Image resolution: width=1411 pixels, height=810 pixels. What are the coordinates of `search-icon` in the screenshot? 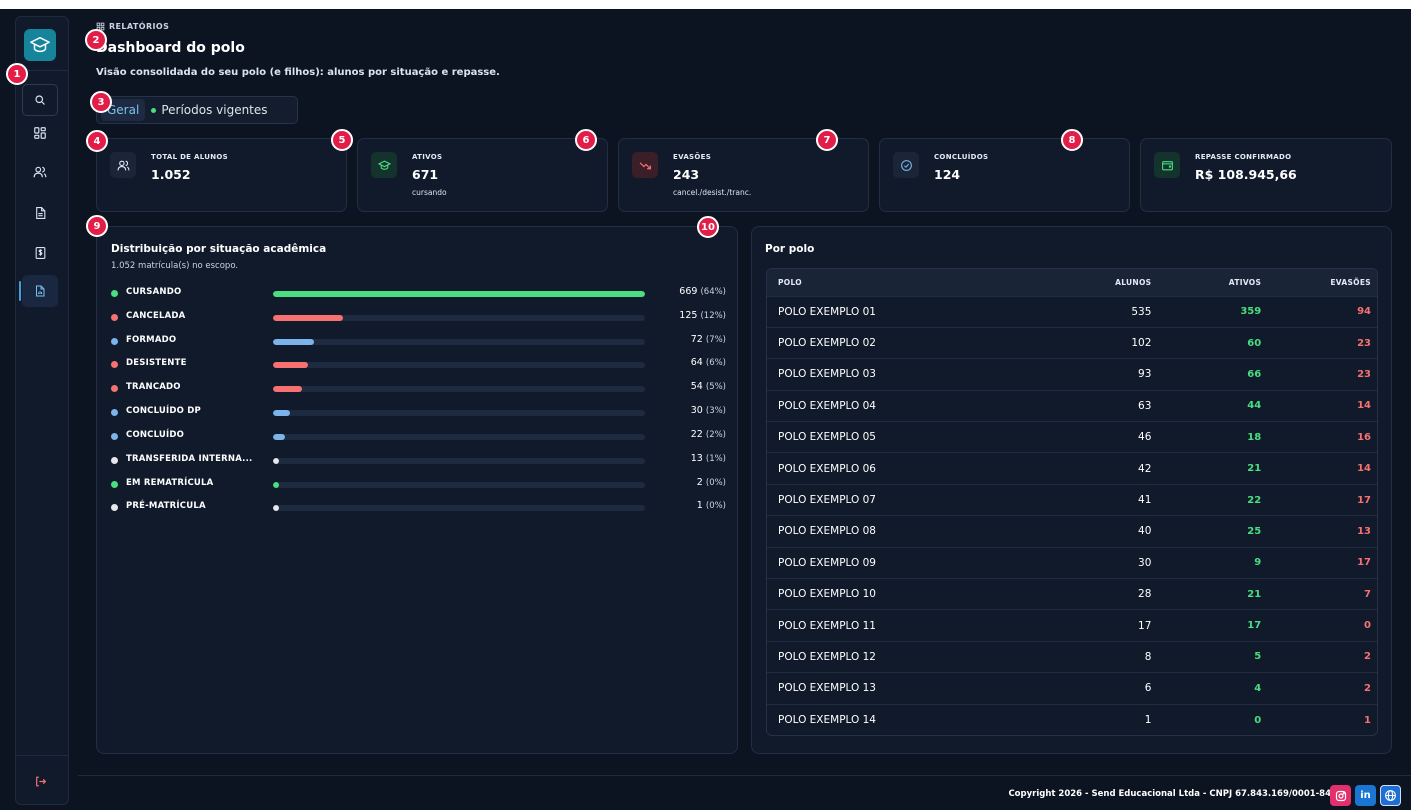 It's located at (40, 100).